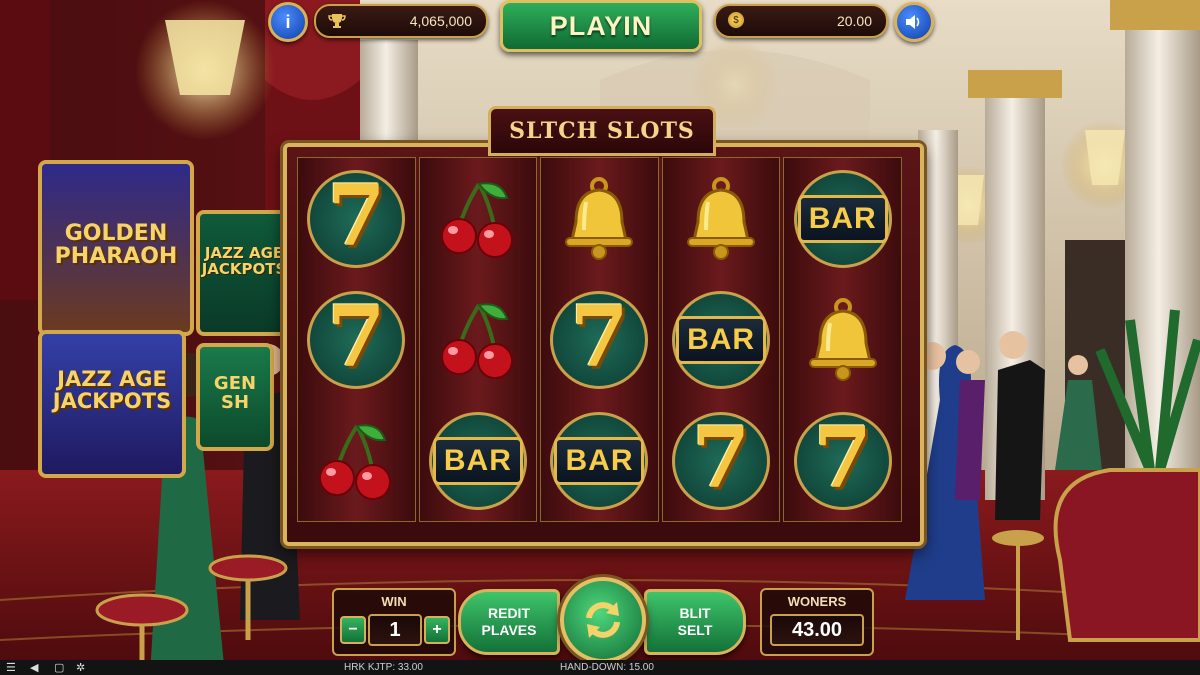 The image size is (1200, 675). I want to click on win-value-field: 1, so click(395, 630).